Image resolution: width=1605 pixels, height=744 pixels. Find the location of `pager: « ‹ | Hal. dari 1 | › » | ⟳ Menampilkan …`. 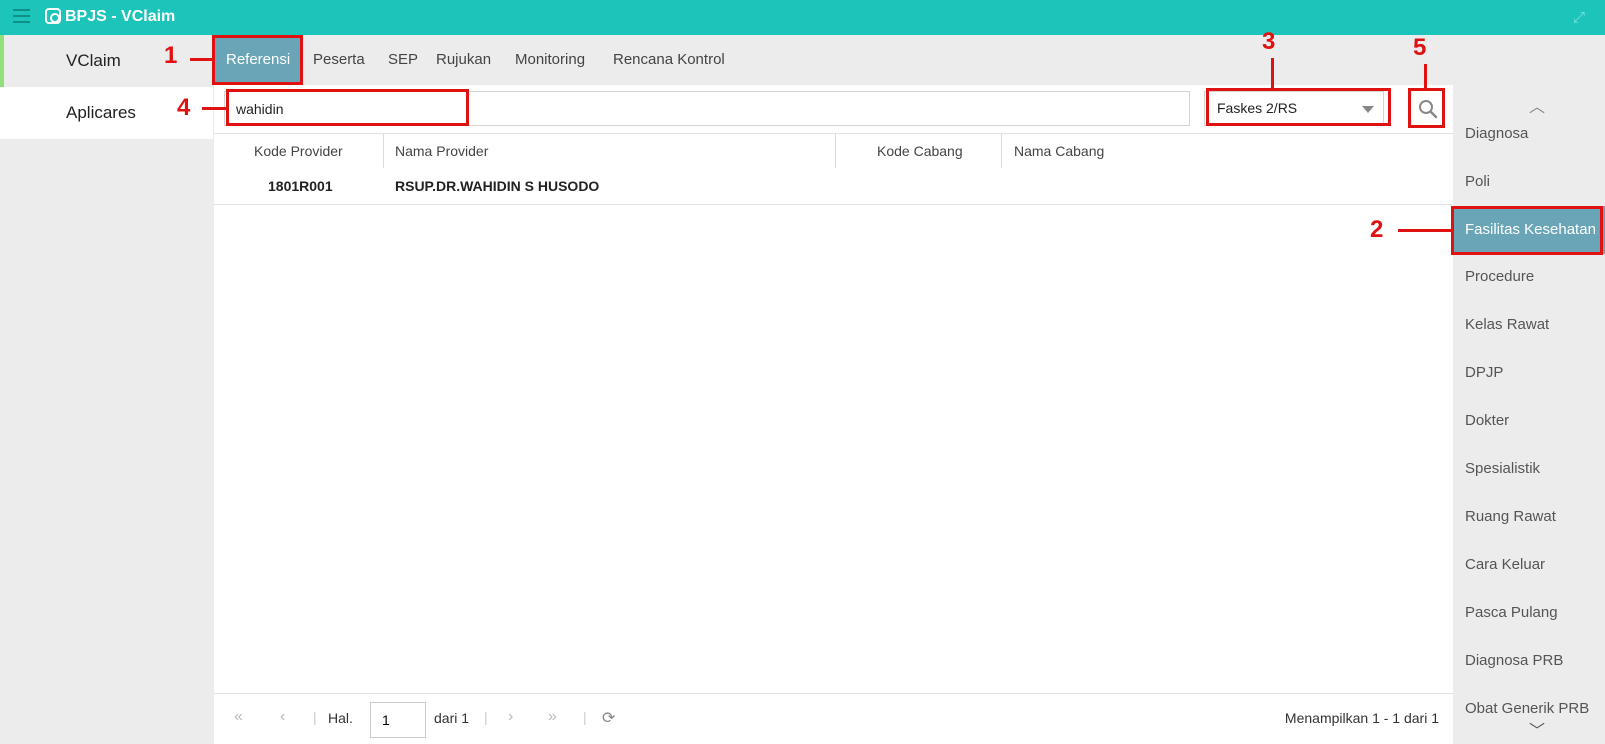

pager: « ‹ | Hal. dari 1 | › » | ⟳ Menampilkan … is located at coordinates (833, 718).